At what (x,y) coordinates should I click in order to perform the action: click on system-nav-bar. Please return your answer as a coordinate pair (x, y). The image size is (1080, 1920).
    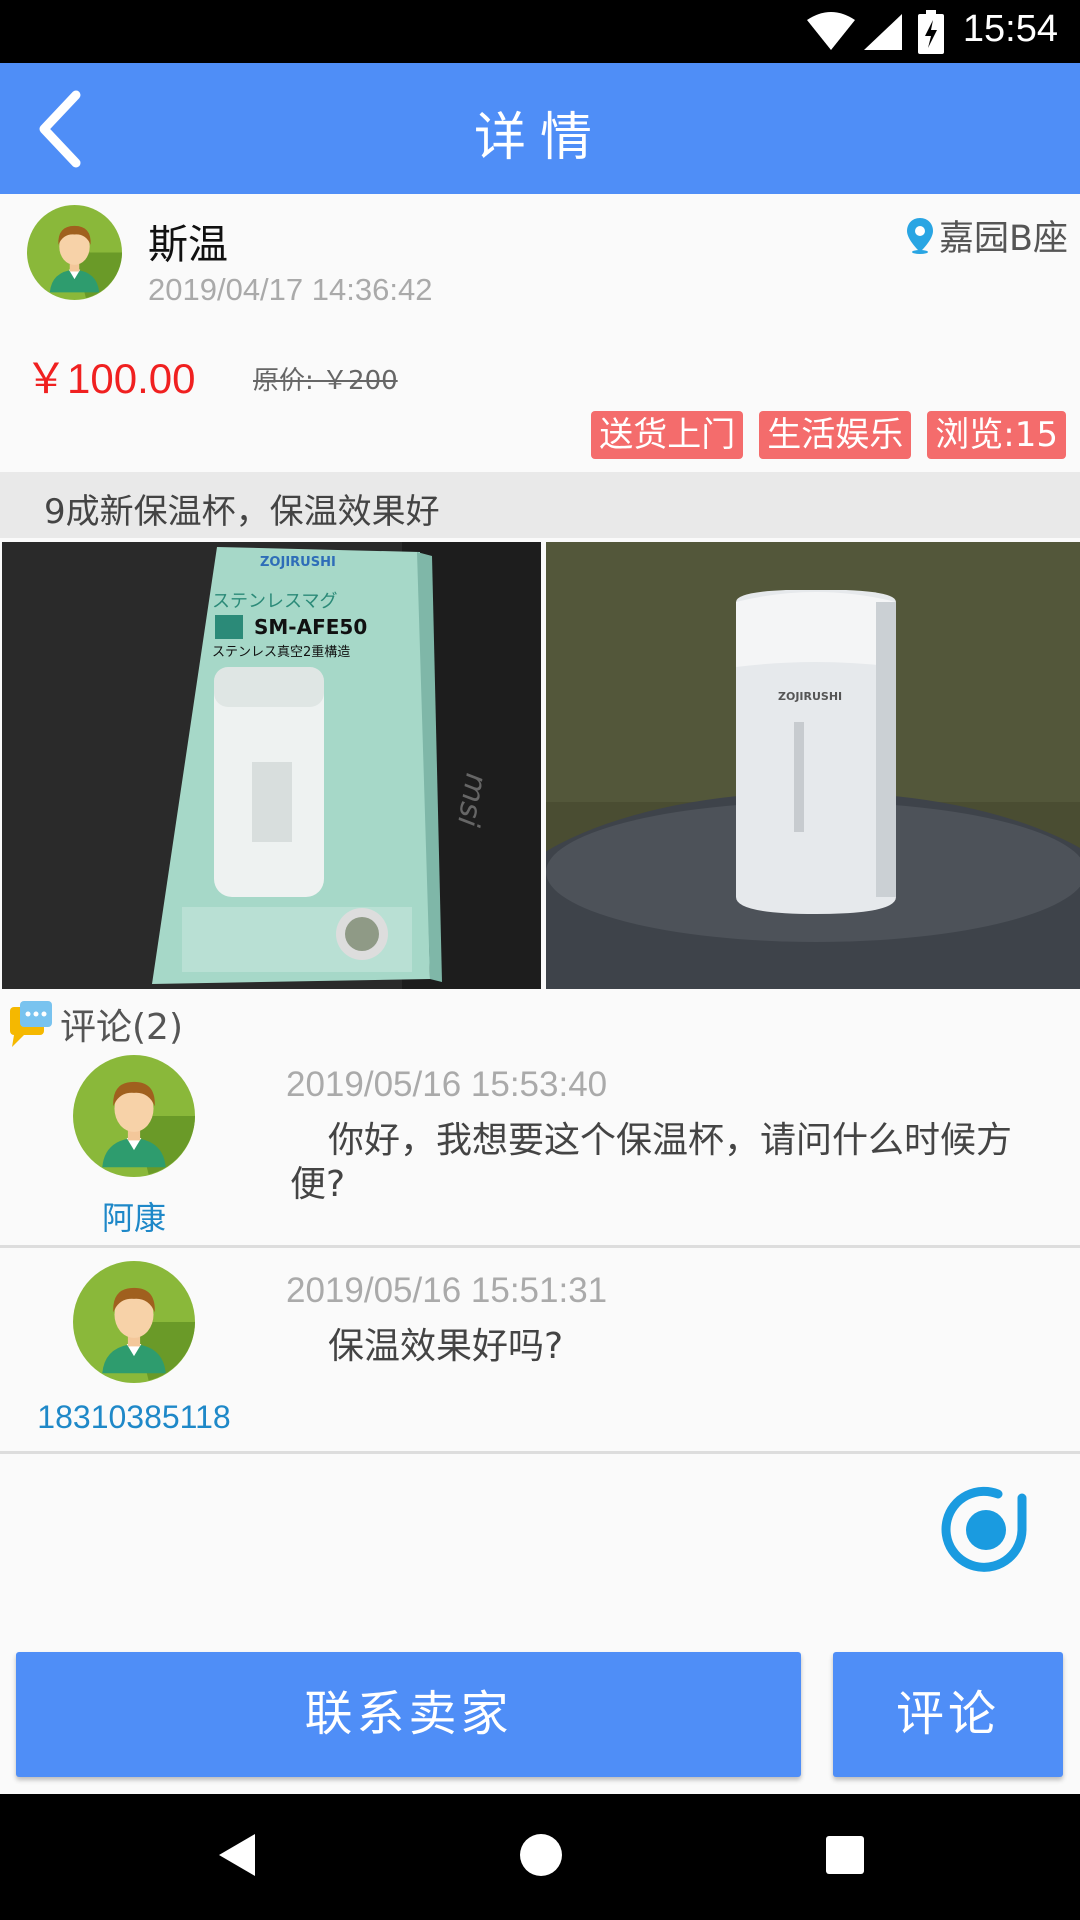
    Looking at the image, I should click on (540, 1857).